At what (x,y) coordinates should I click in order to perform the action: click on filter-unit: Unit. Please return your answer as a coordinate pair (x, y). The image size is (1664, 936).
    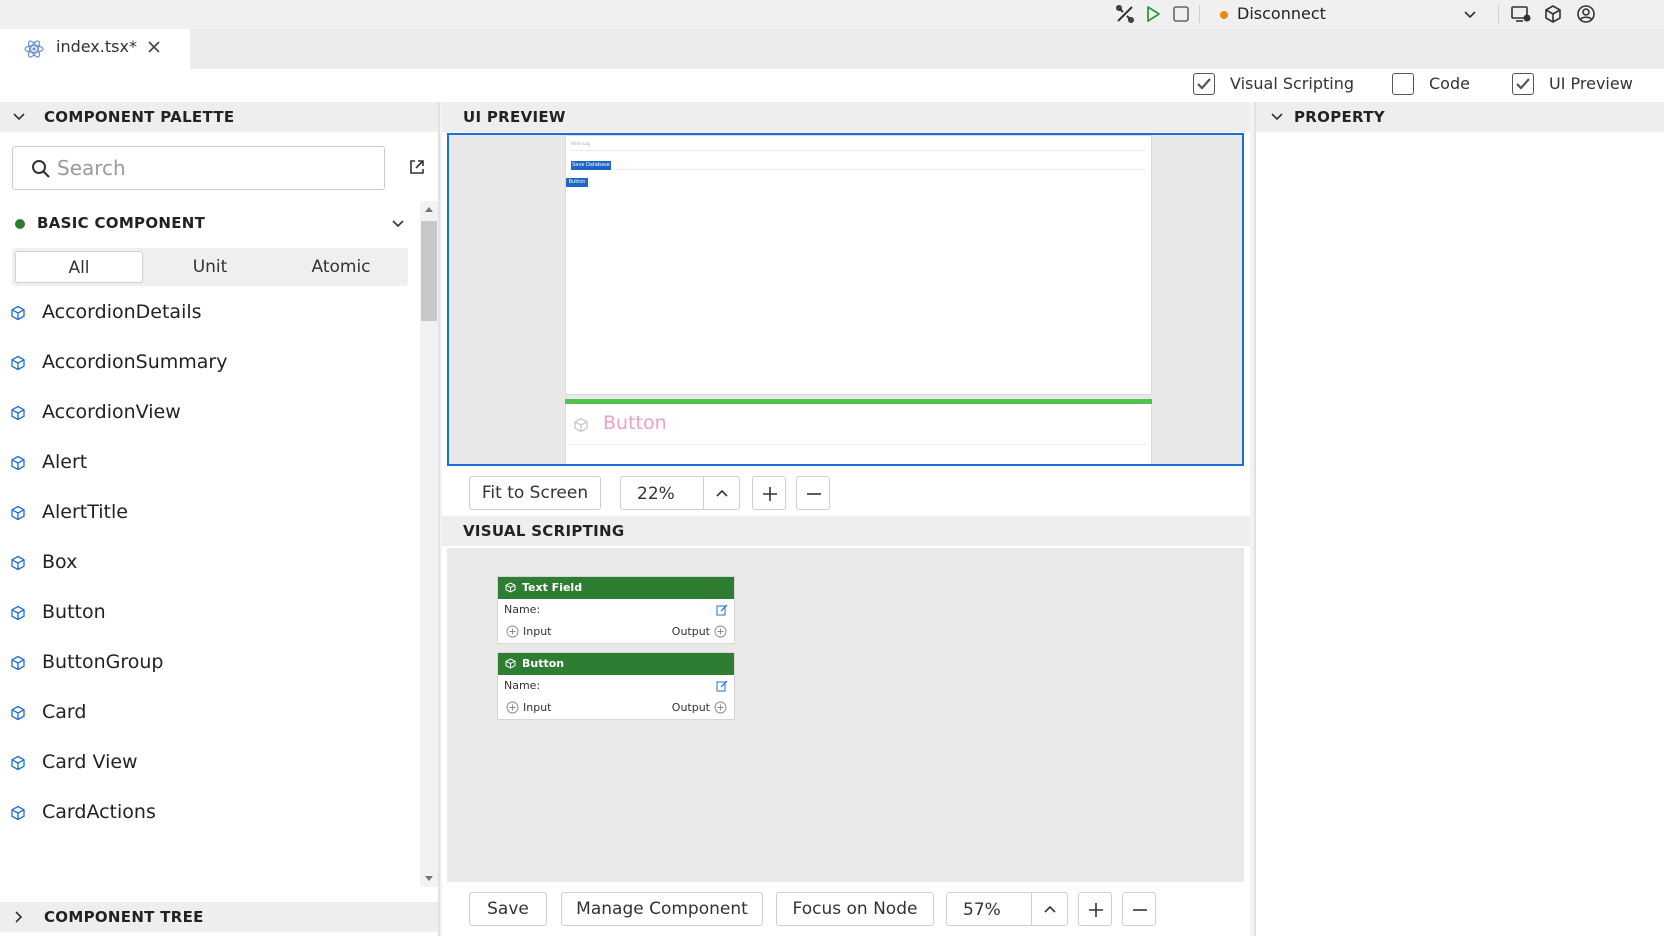
    Looking at the image, I should click on (210, 267).